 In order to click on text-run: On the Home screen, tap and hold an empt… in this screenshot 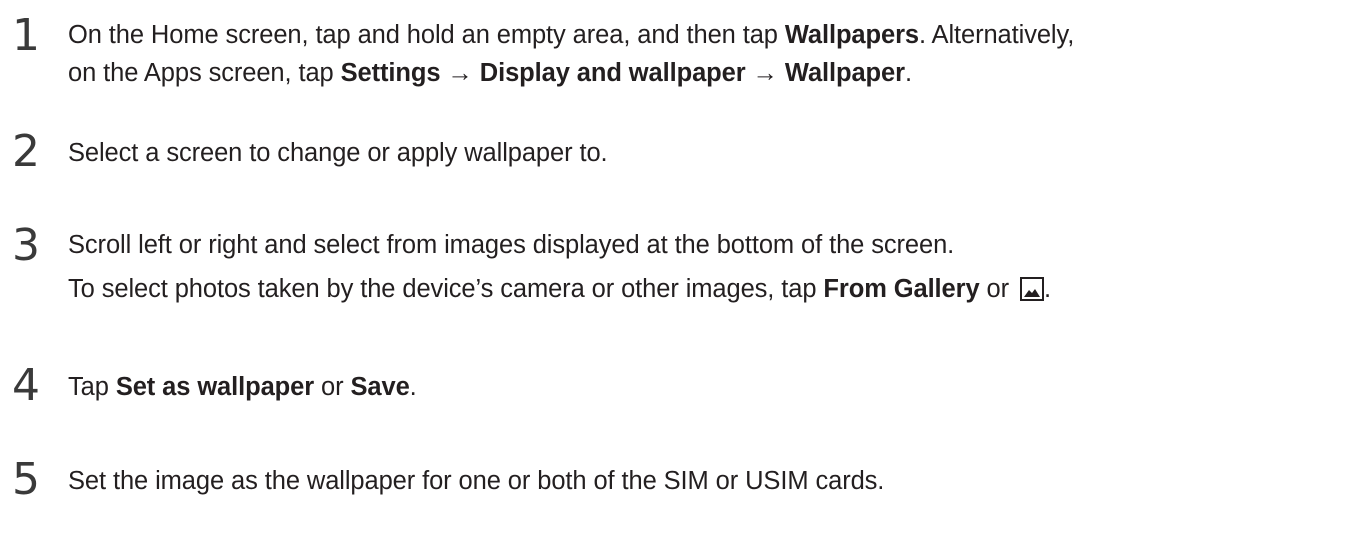, I will do `click(426, 35)`.